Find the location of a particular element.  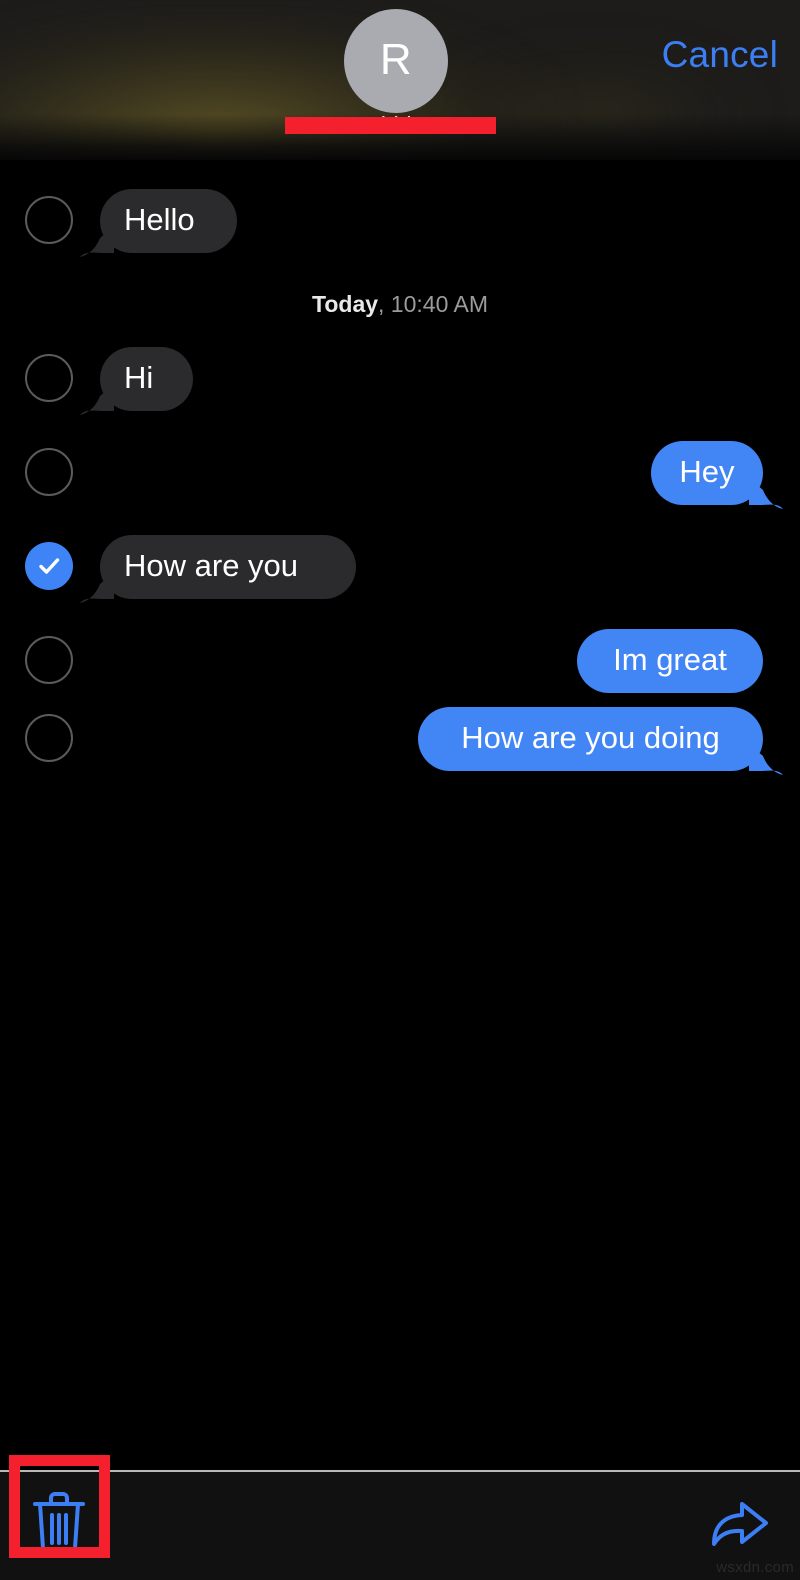

message-bubble-outgoing: Hey is located at coordinates (707, 473).